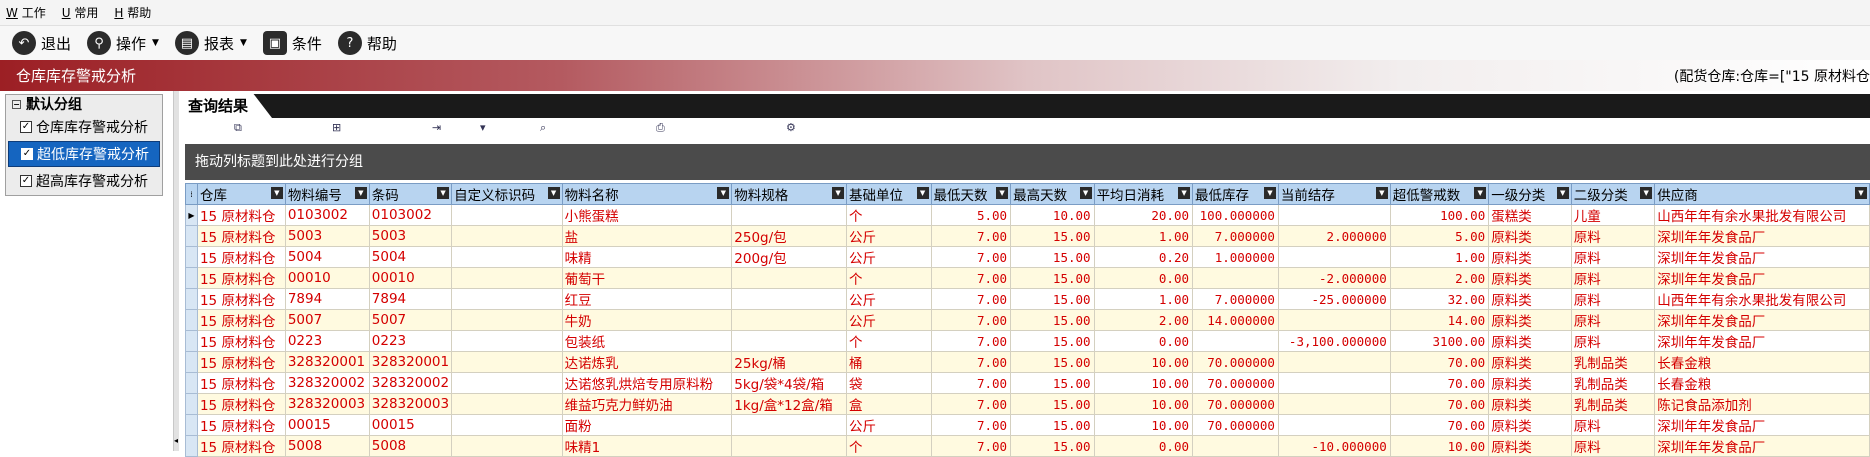 This screenshot has width=1870, height=457. What do you see at coordinates (327, 194) in the screenshot?
I see `column-header: 物料编号 ▼` at bounding box center [327, 194].